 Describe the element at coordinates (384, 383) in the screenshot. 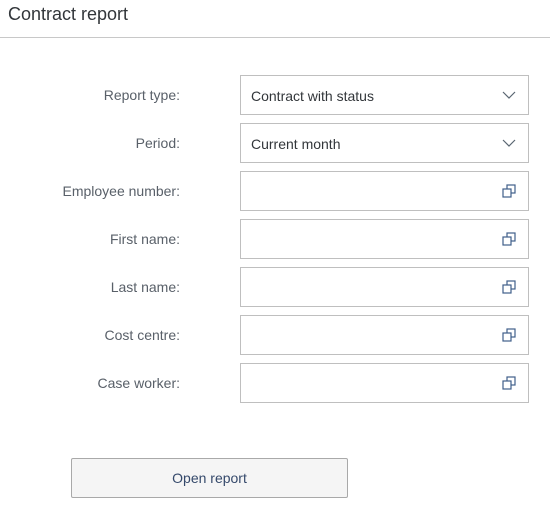

I see `case-worker-input` at that location.